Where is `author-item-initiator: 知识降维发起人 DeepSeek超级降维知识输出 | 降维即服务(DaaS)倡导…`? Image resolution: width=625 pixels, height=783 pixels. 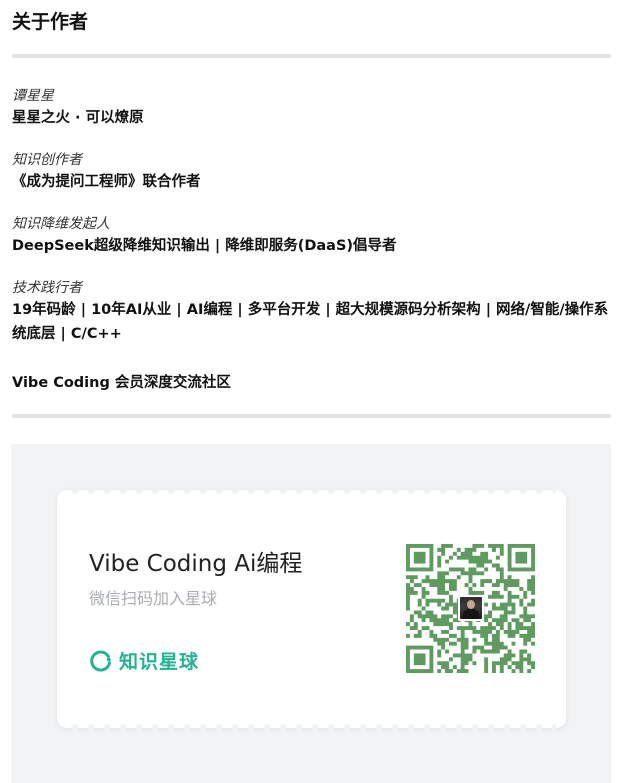
author-item-initiator: 知识降维发起人 DeepSeek超级降维知识输出 | 降维即服务(DaaS)倡导… is located at coordinates (312, 236).